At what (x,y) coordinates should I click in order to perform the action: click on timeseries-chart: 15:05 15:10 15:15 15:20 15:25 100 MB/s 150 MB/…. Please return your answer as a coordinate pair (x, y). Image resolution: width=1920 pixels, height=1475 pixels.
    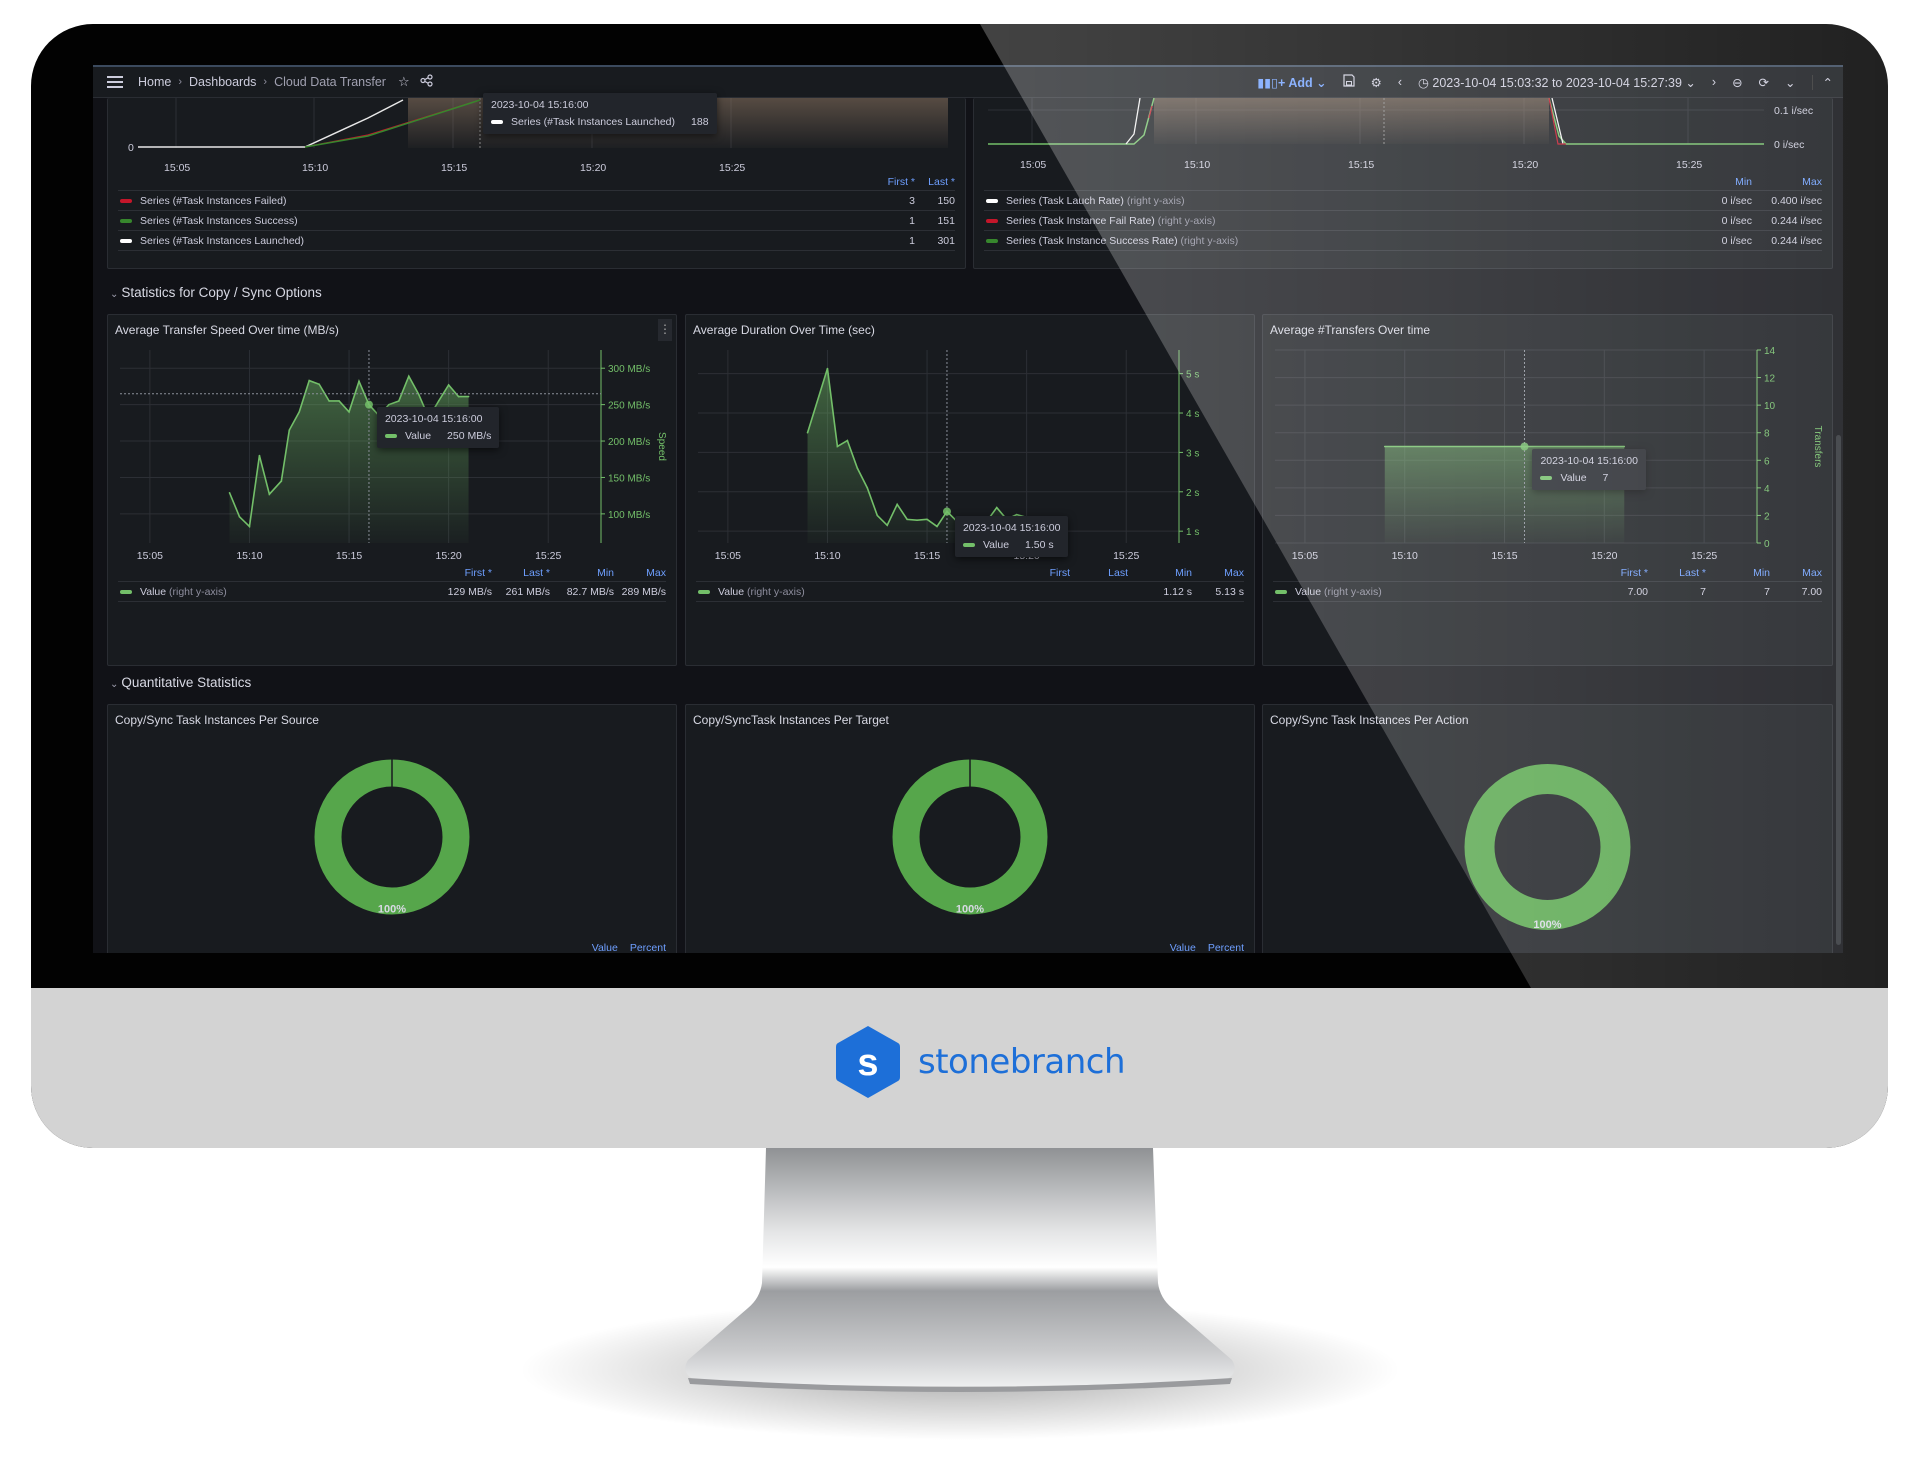
    Looking at the image, I should click on (393, 456).